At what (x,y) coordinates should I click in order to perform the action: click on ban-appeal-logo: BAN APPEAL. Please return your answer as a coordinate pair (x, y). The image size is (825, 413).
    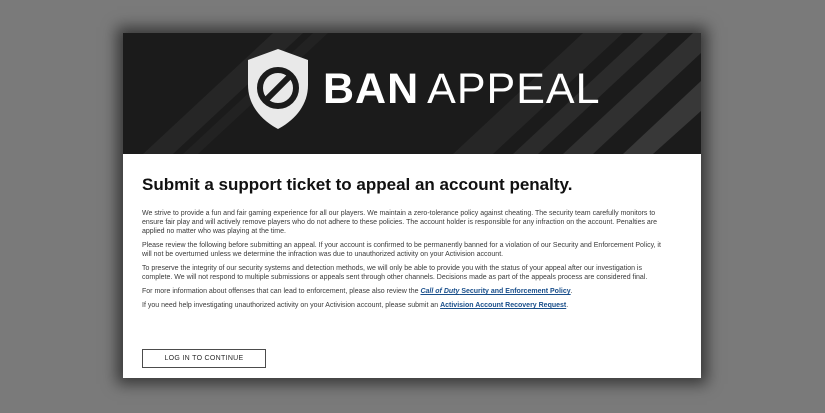
    Looking at the image, I should click on (423, 89).